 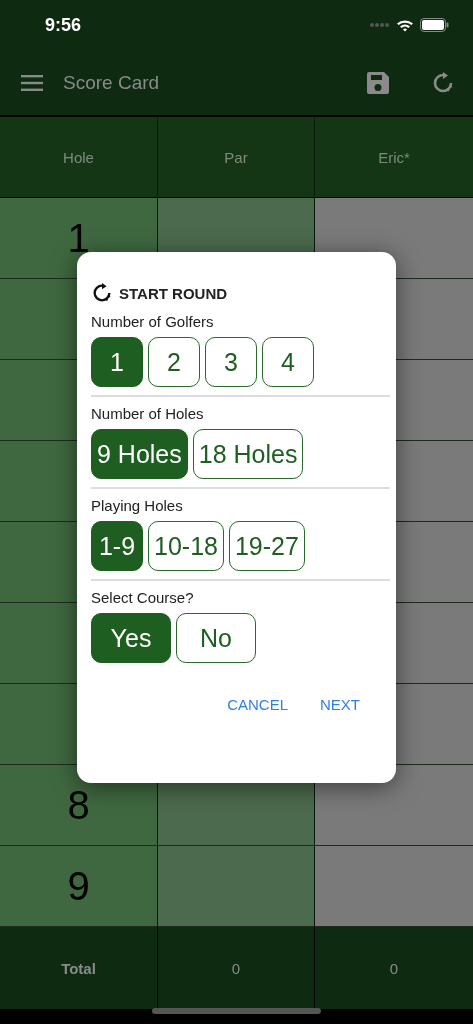 What do you see at coordinates (32, 82) in the screenshot?
I see `menu-icon` at bounding box center [32, 82].